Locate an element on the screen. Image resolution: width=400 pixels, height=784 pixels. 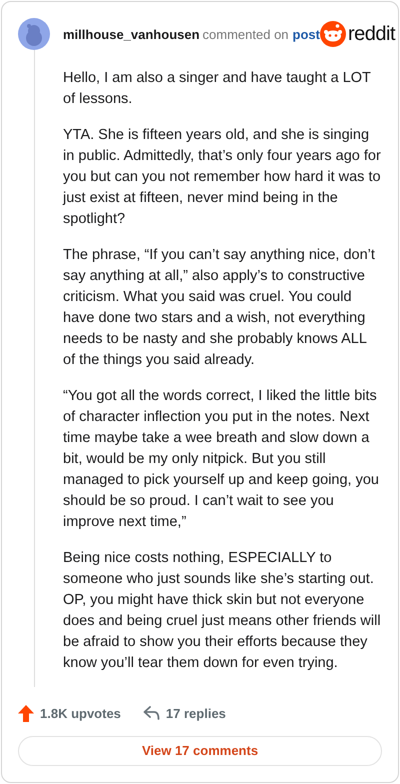
action-text: commented on is located at coordinates (245, 34).